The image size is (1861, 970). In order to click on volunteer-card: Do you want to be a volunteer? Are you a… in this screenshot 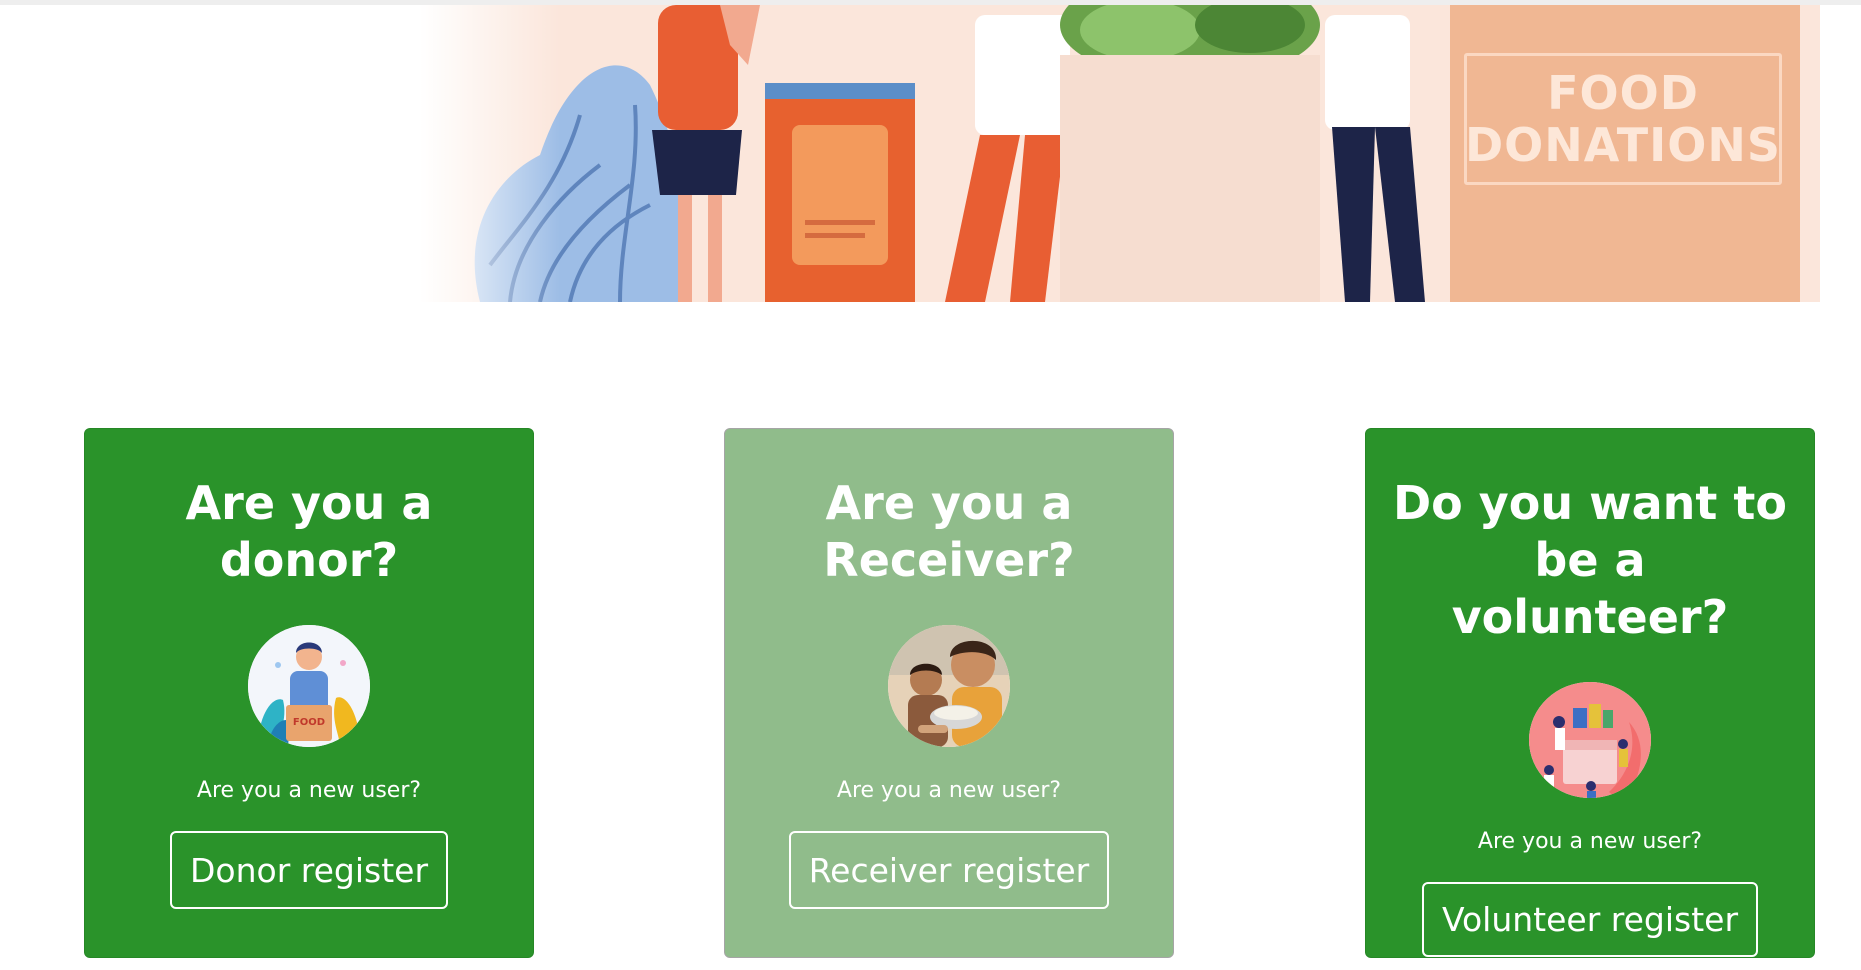, I will do `click(1590, 693)`.